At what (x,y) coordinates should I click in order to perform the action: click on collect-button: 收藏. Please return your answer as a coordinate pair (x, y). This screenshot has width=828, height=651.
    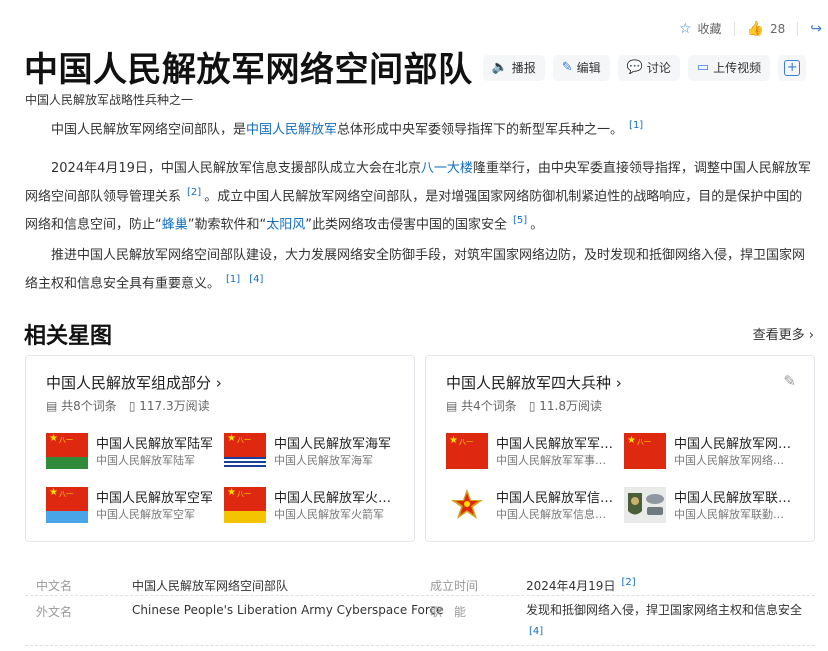
    Looking at the image, I should click on (710, 28).